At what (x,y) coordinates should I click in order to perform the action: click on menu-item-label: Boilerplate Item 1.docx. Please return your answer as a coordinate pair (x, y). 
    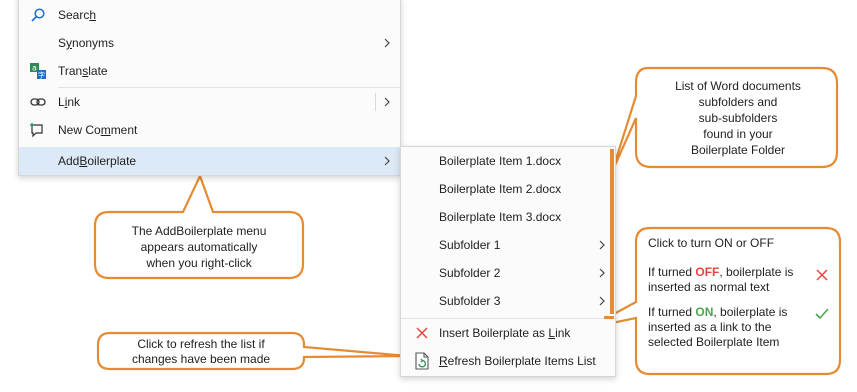
    Looking at the image, I should click on (500, 161).